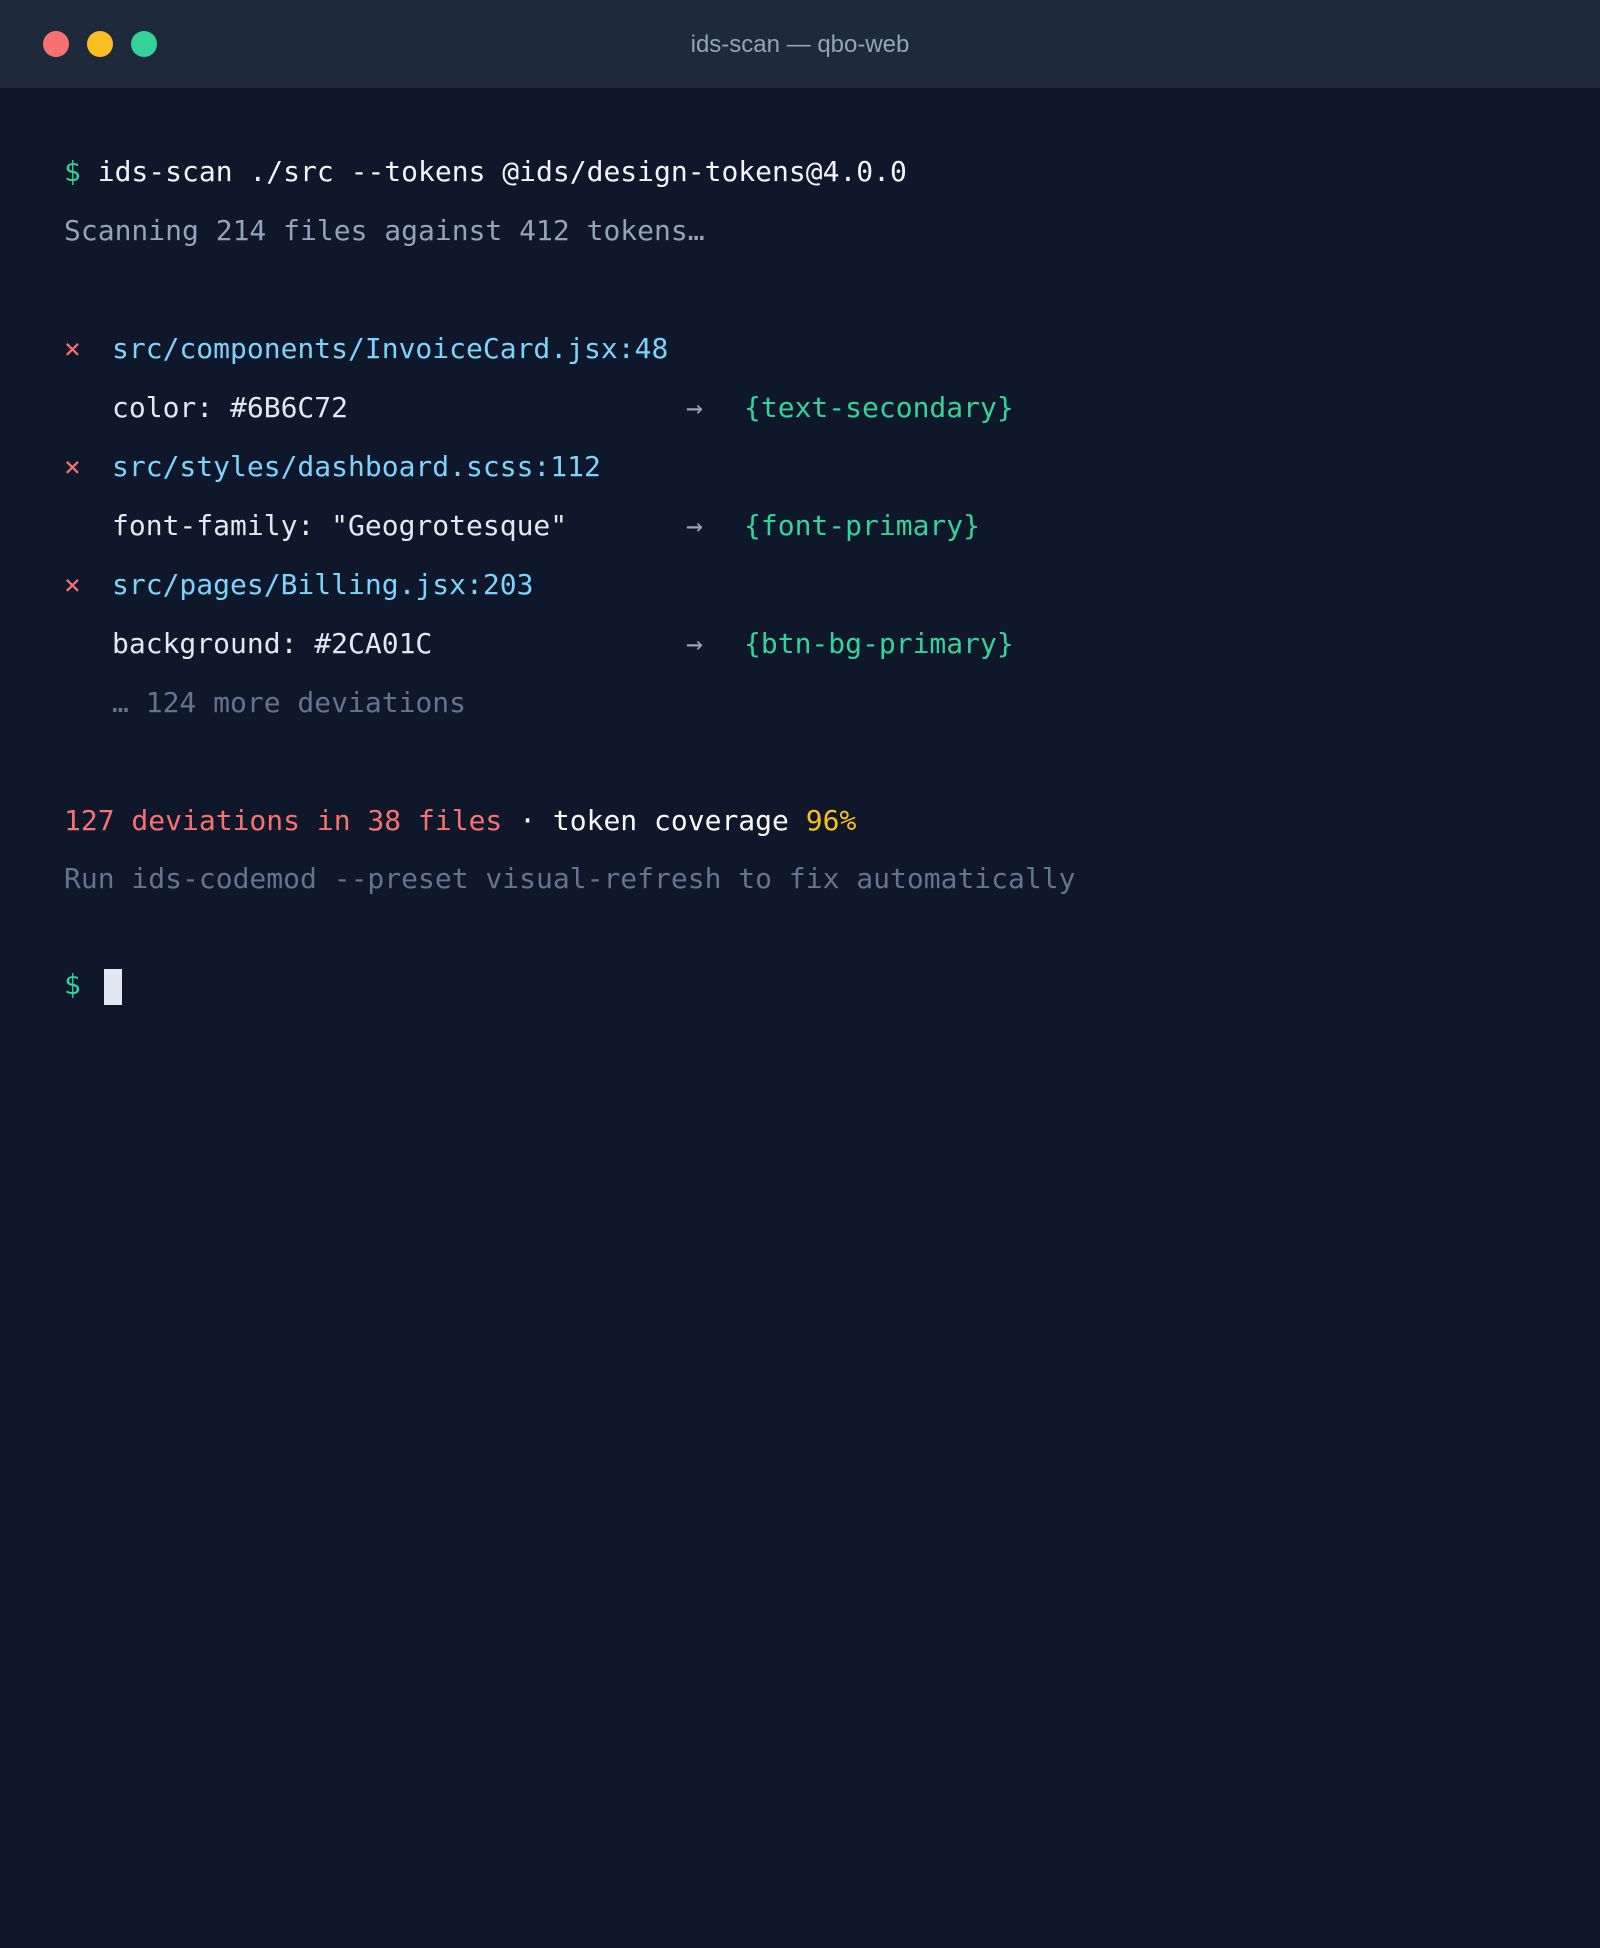 The image size is (1600, 1948). I want to click on suggested-token: {text-secondary}, so click(879, 407).